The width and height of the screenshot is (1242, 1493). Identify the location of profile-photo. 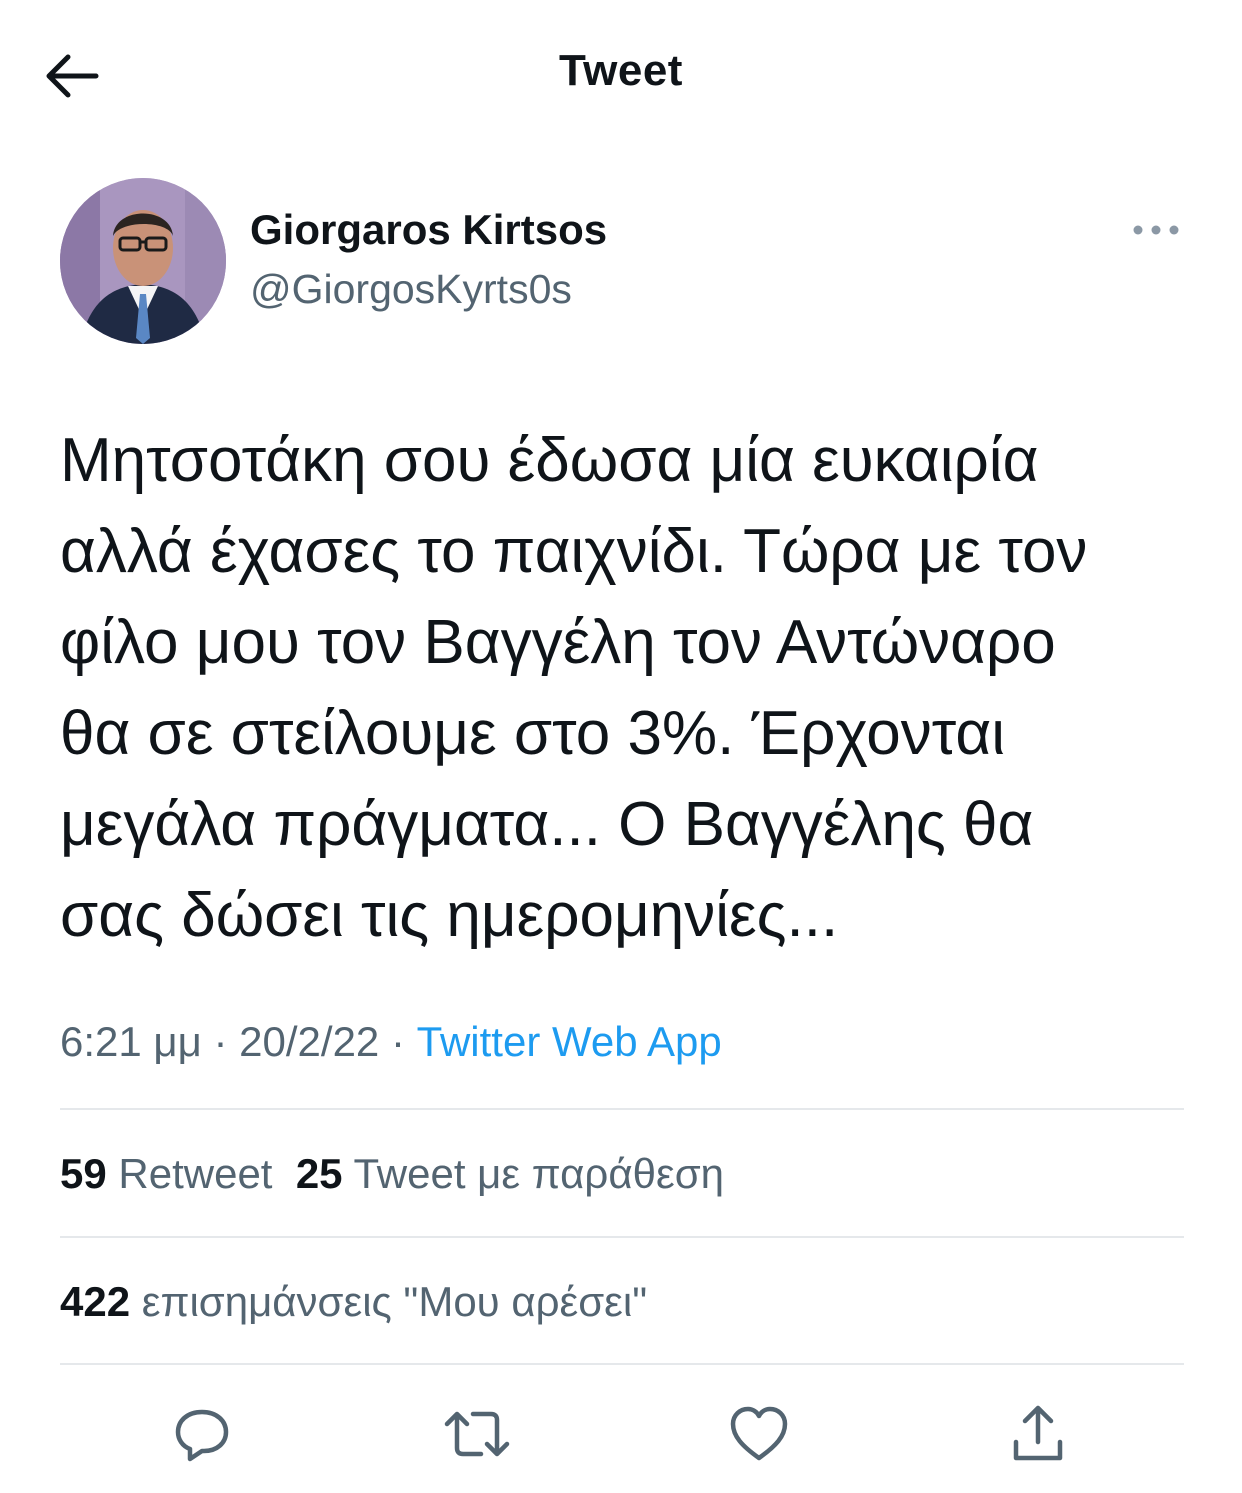
(143, 261).